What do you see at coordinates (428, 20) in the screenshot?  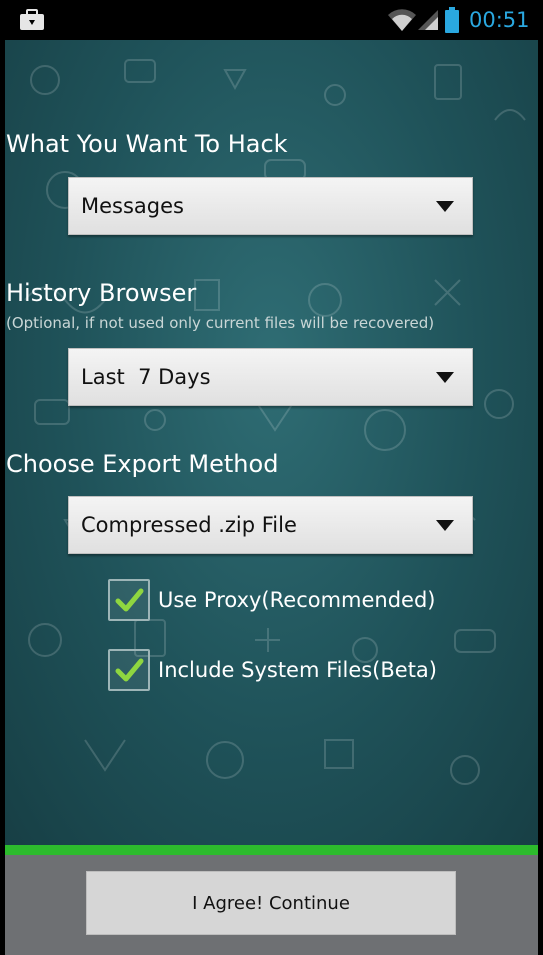 I see `signal-icon` at bounding box center [428, 20].